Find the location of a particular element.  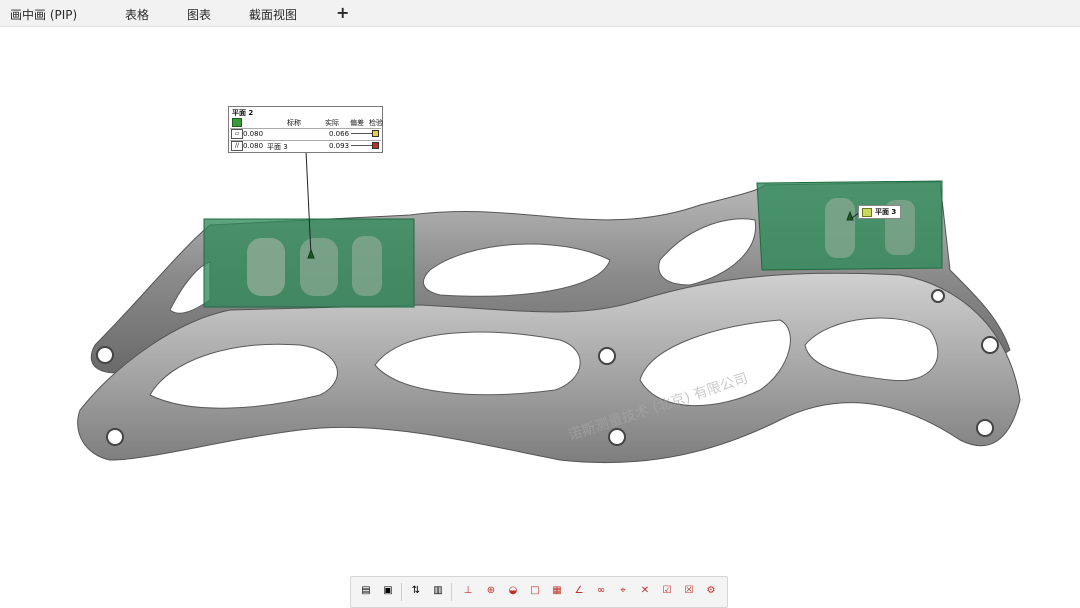

annotation-title: 平面 2 is located at coordinates (243, 113).